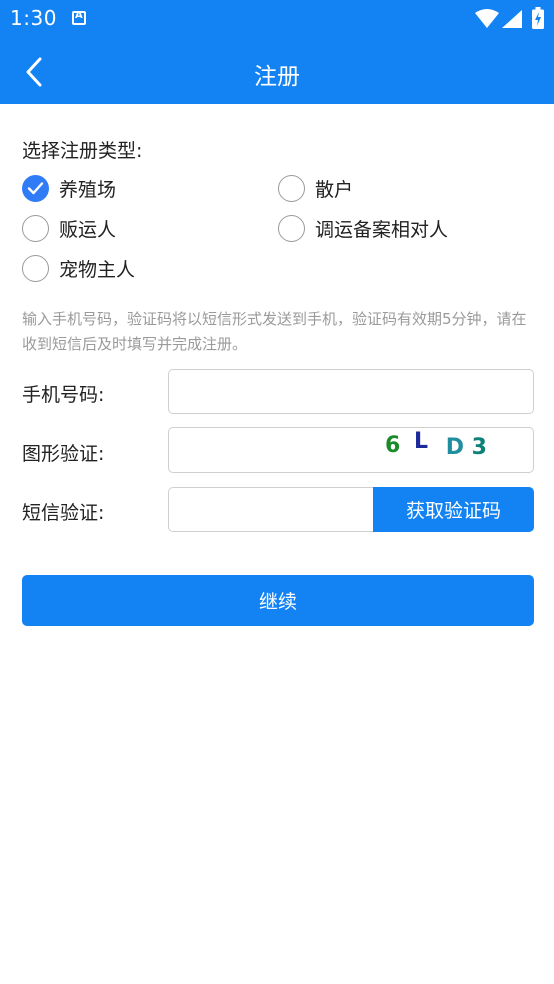  I want to click on captcha-input, so click(271, 450).